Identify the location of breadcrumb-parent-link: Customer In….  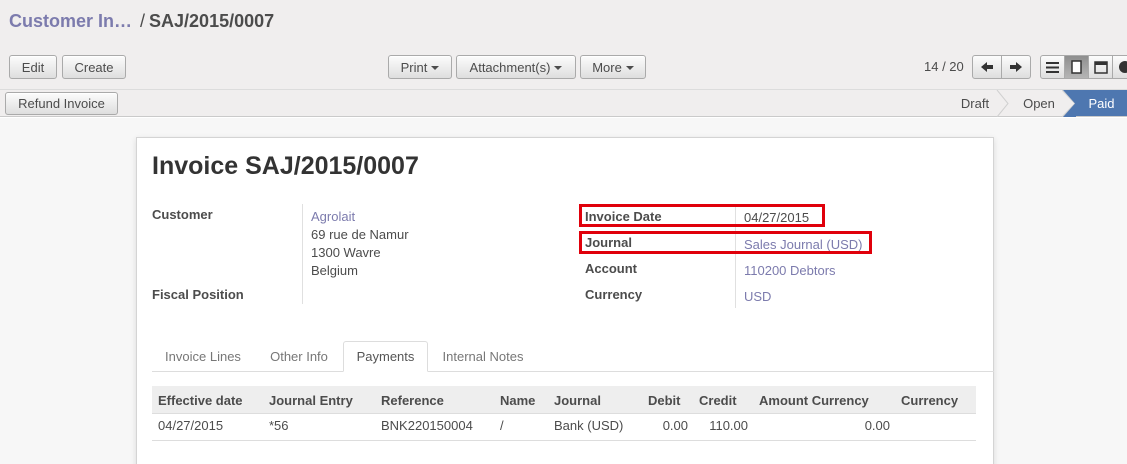
(70, 21).